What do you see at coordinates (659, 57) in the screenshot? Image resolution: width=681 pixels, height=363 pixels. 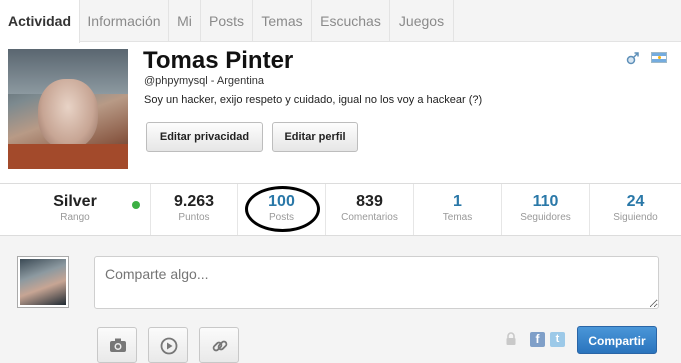 I see `argentina-flag-icon` at bounding box center [659, 57].